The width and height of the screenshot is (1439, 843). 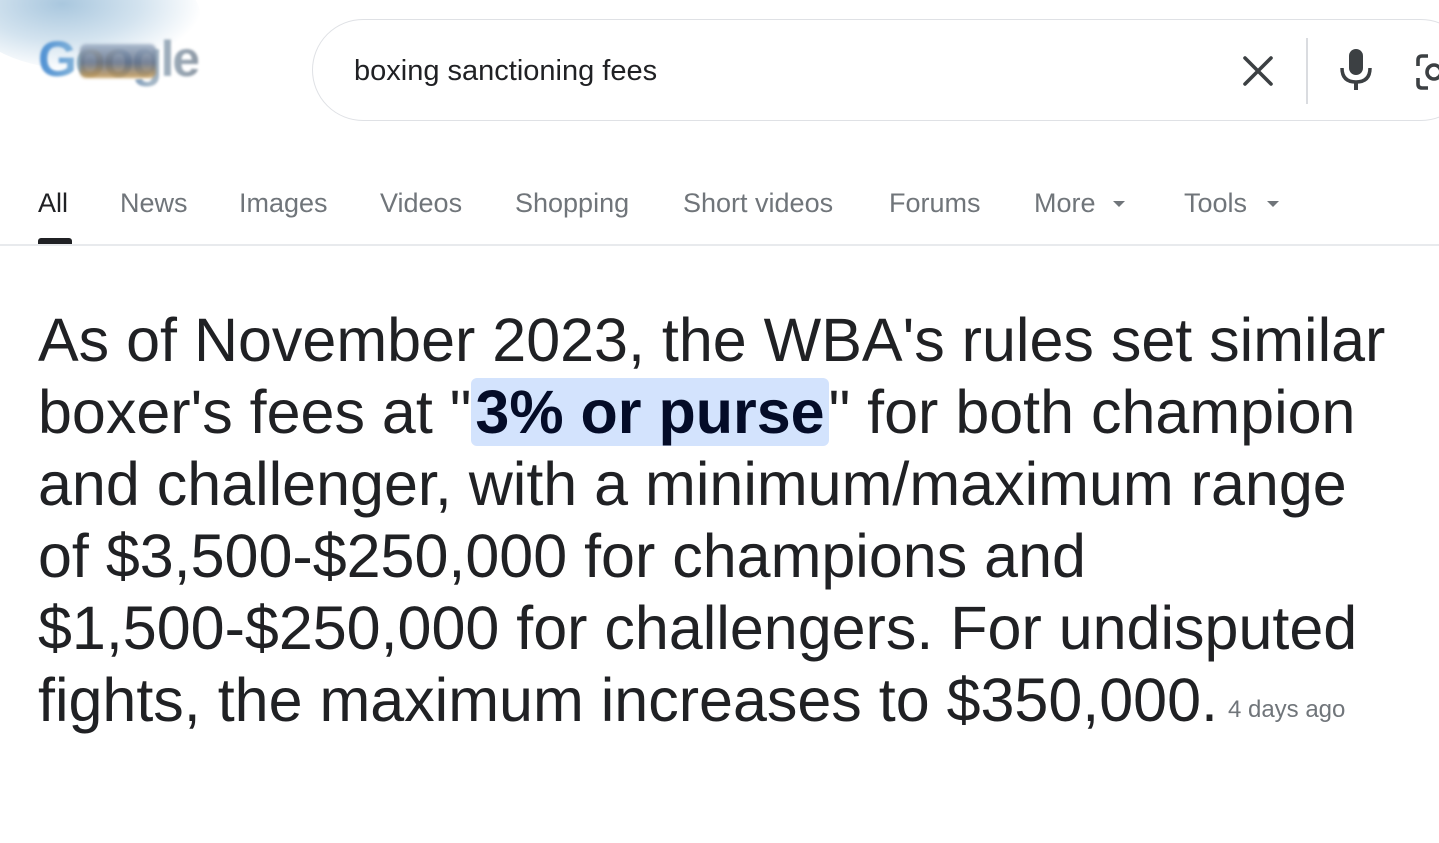 I want to click on tab-more: More, so click(x=1084, y=204).